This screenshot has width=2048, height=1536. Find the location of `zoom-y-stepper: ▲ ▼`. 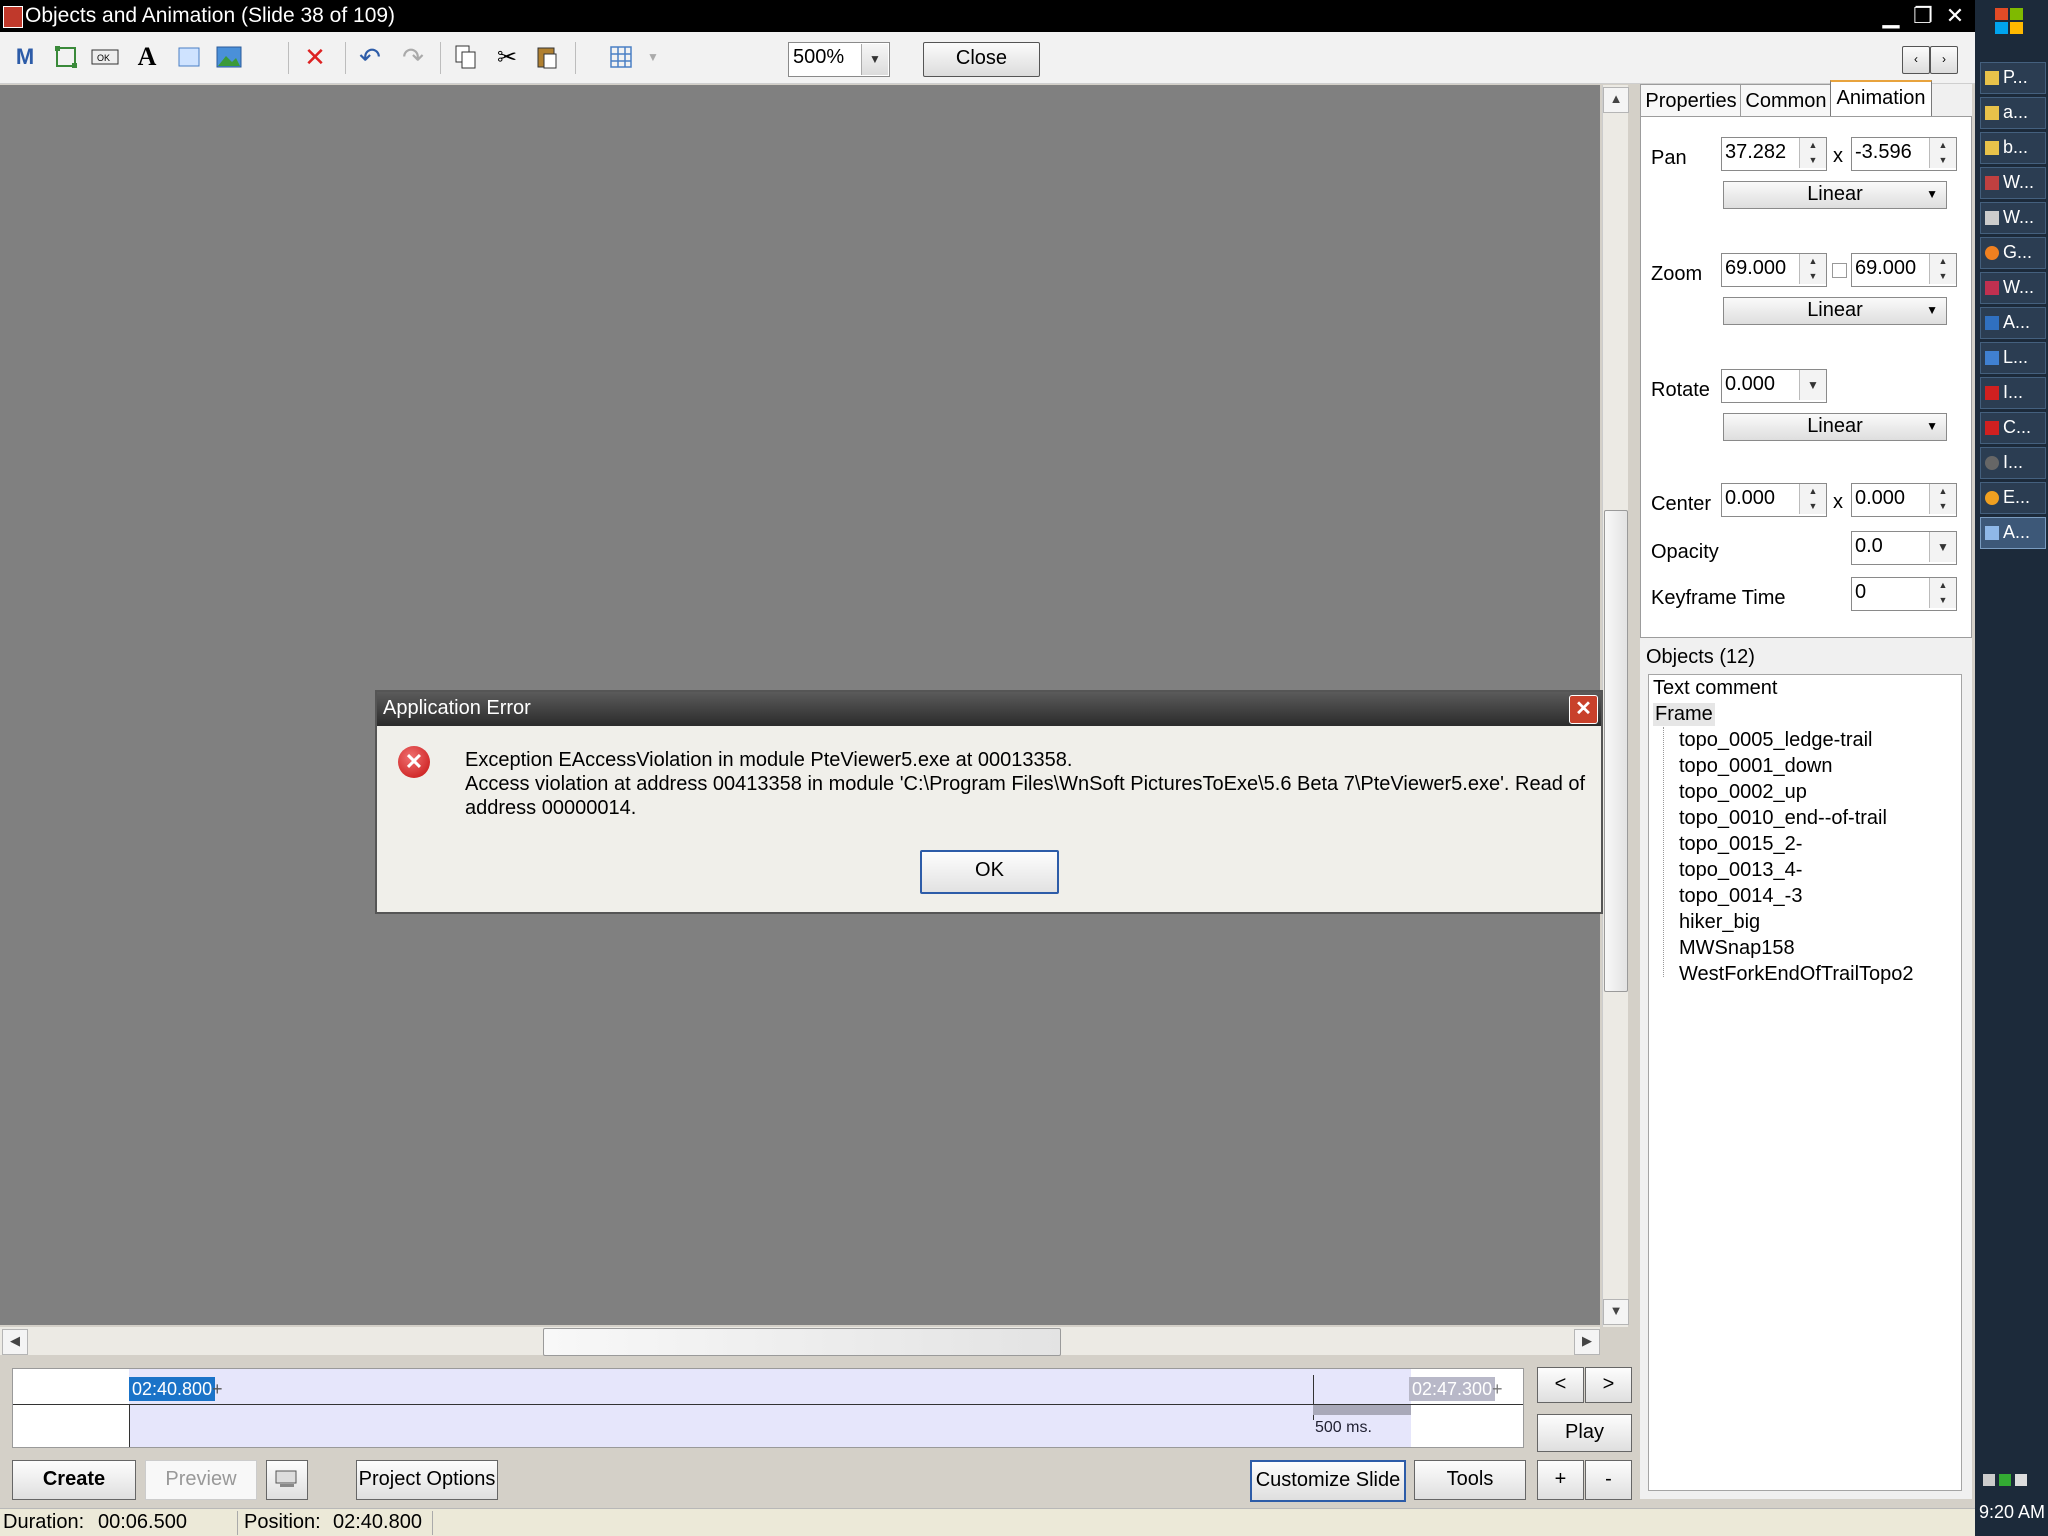

zoom-y-stepper: ▲ ▼ is located at coordinates (1942, 269).